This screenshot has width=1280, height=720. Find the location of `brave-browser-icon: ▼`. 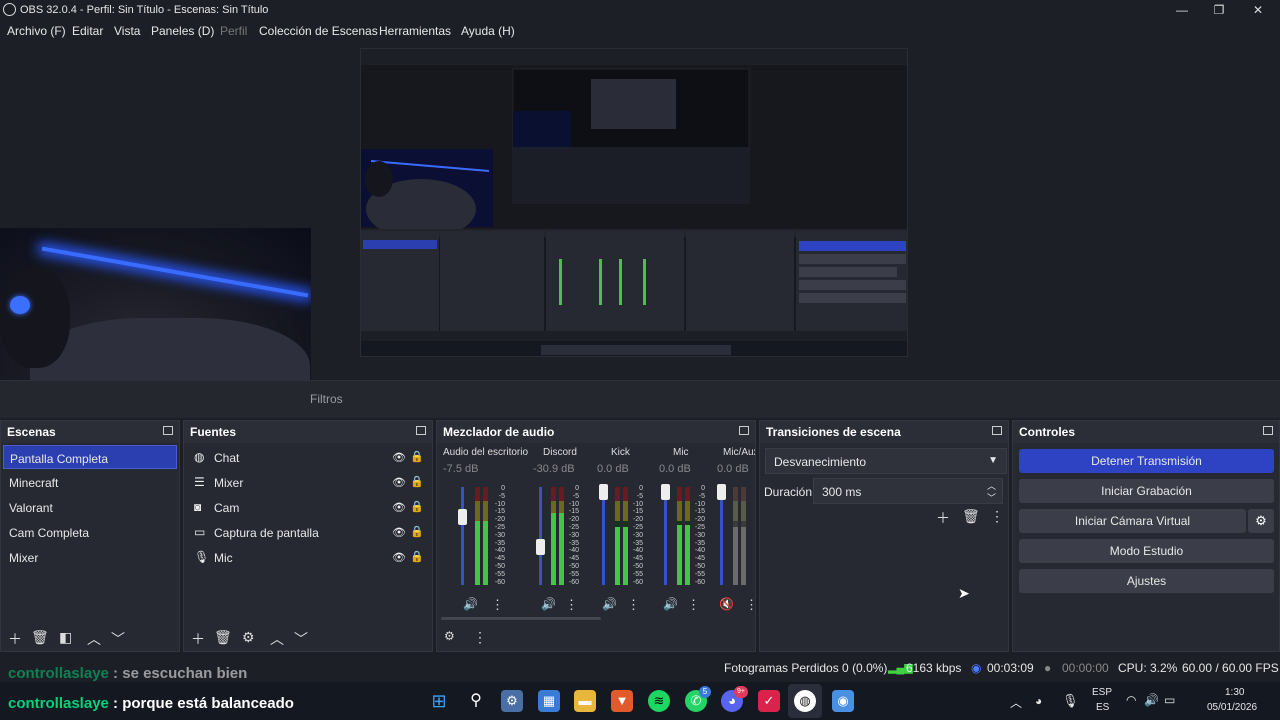

brave-browser-icon: ▼ is located at coordinates (622, 701).